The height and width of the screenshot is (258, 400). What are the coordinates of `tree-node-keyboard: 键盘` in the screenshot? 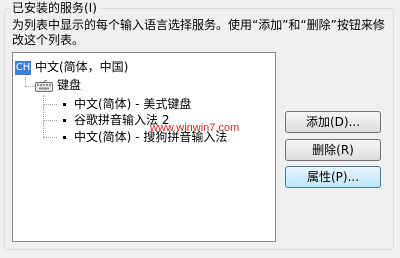 It's located at (58, 85).